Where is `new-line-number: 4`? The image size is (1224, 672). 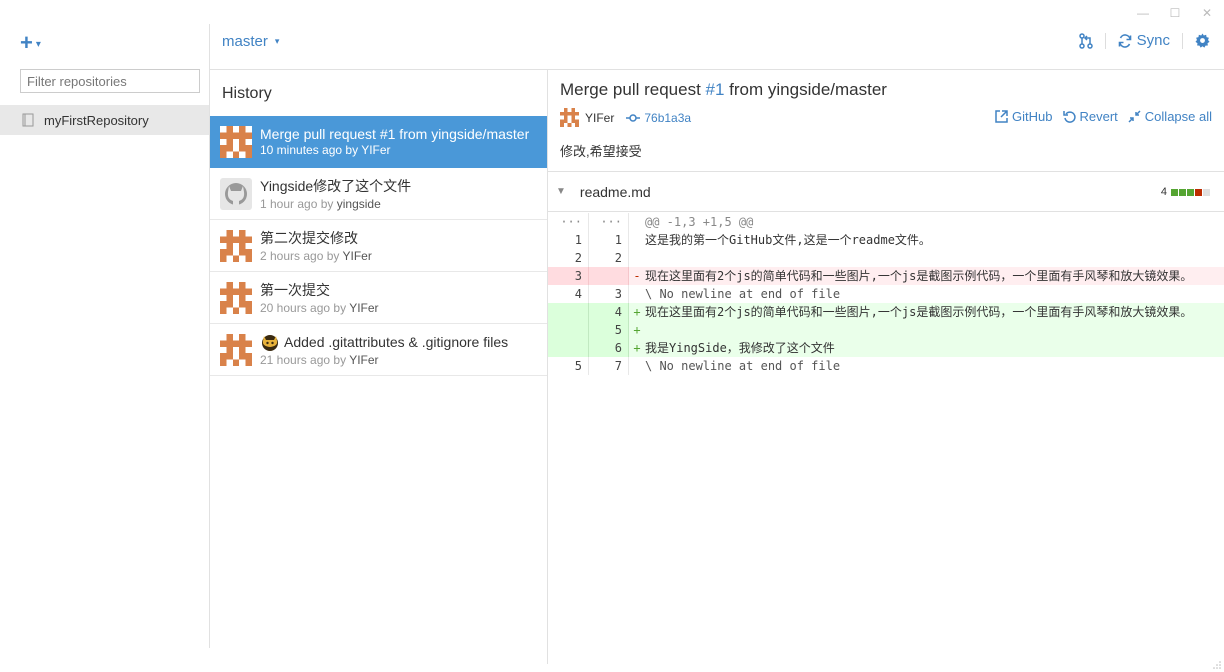 new-line-number: 4 is located at coordinates (609, 312).